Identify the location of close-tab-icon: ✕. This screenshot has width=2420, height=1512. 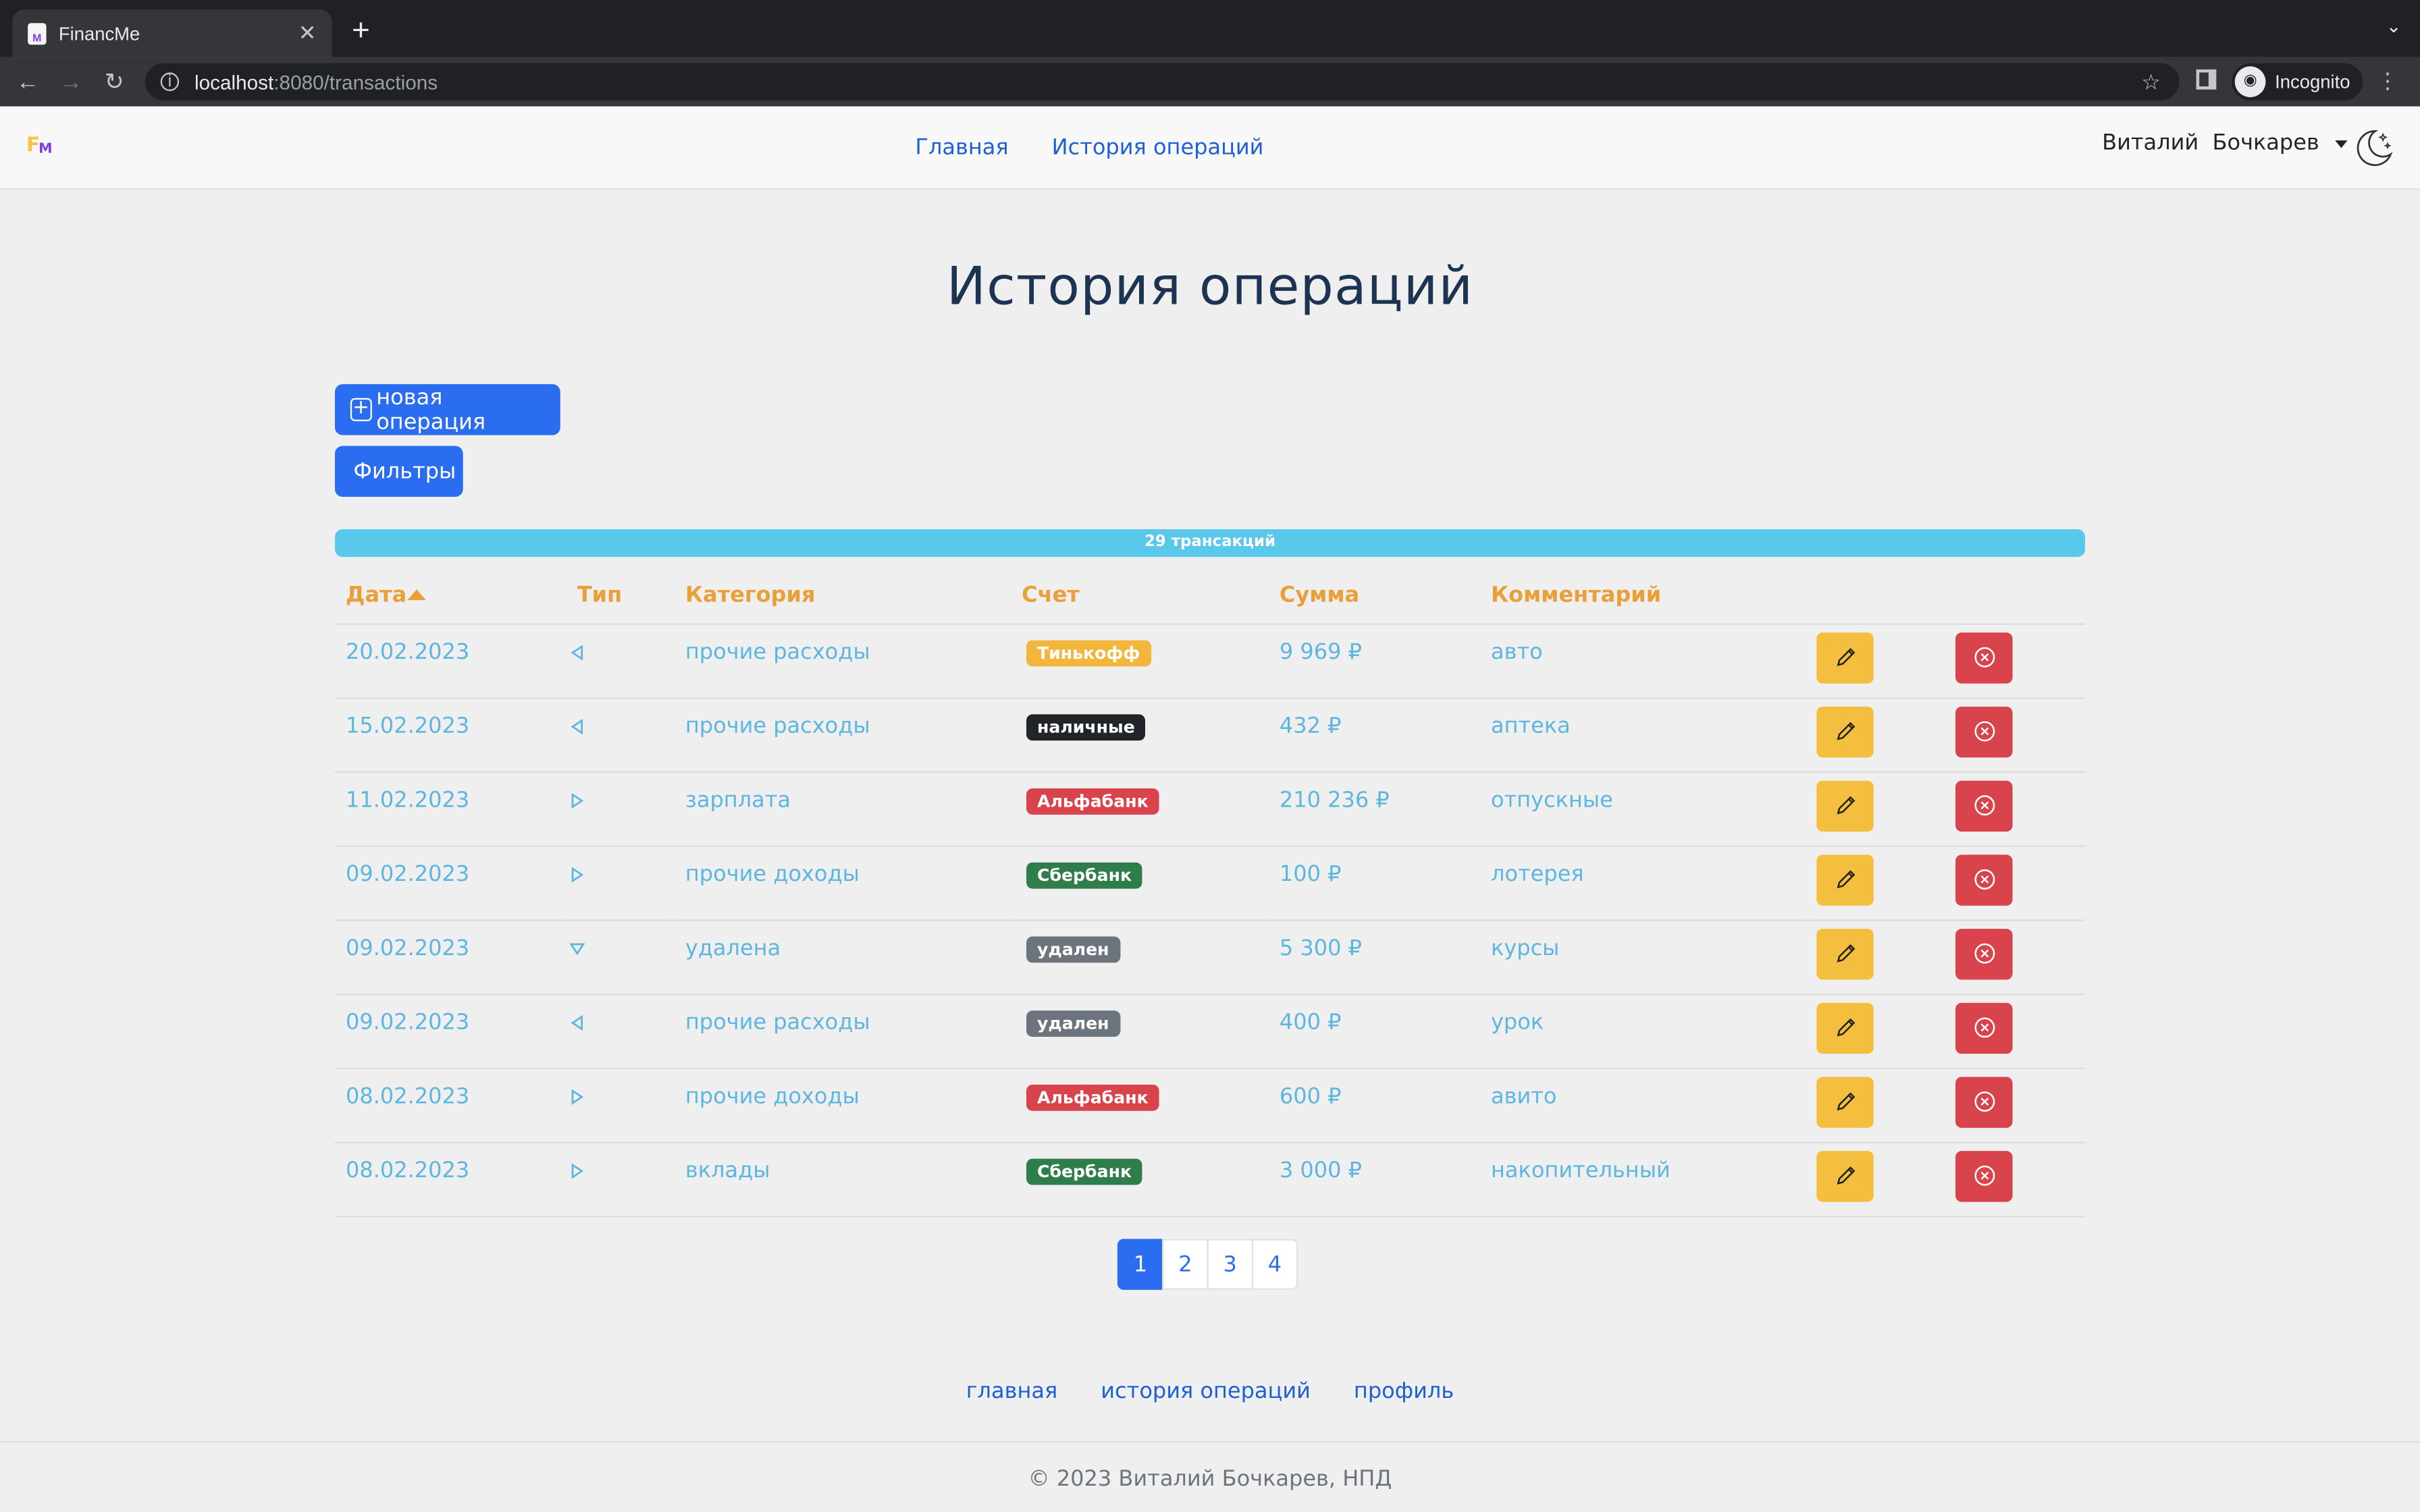
(307, 33).